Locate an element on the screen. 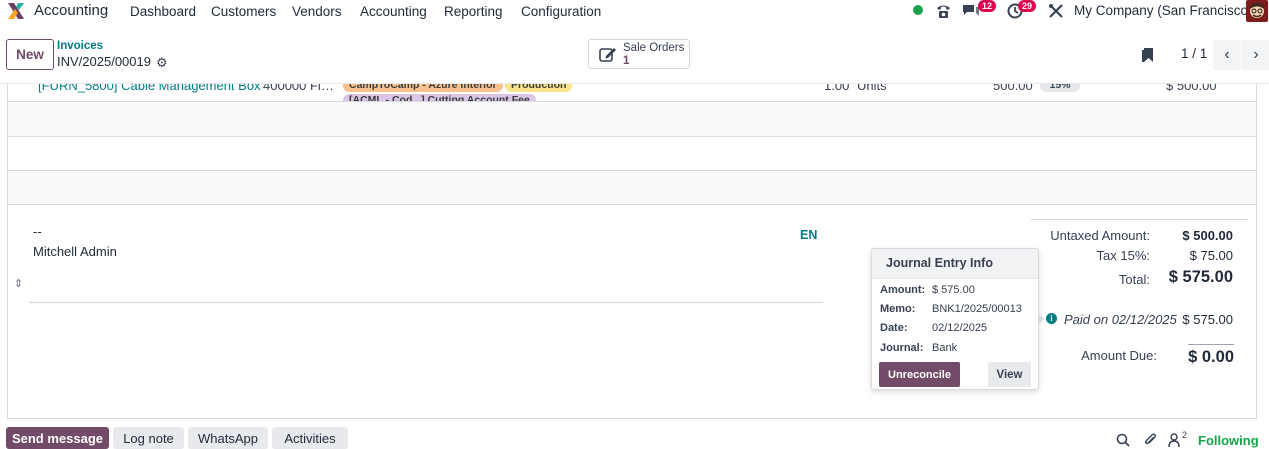 The width and height of the screenshot is (1269, 449). amount-due-label: Amount Due: is located at coordinates (1119, 355).